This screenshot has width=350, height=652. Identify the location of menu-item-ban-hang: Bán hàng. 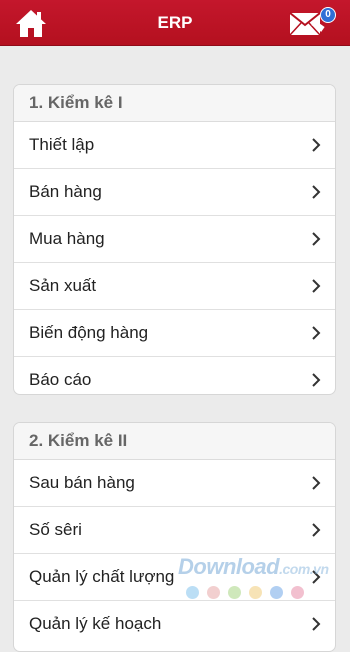
(174, 192).